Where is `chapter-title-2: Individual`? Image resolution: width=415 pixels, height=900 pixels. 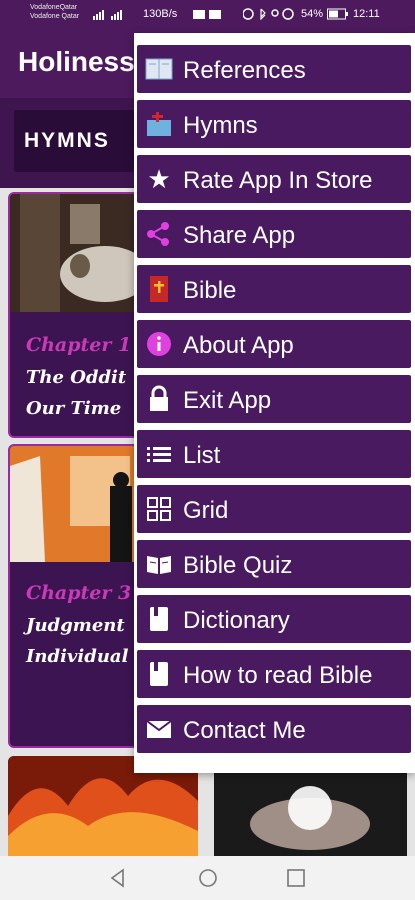
chapter-title-2: Individual is located at coordinates (77, 656).